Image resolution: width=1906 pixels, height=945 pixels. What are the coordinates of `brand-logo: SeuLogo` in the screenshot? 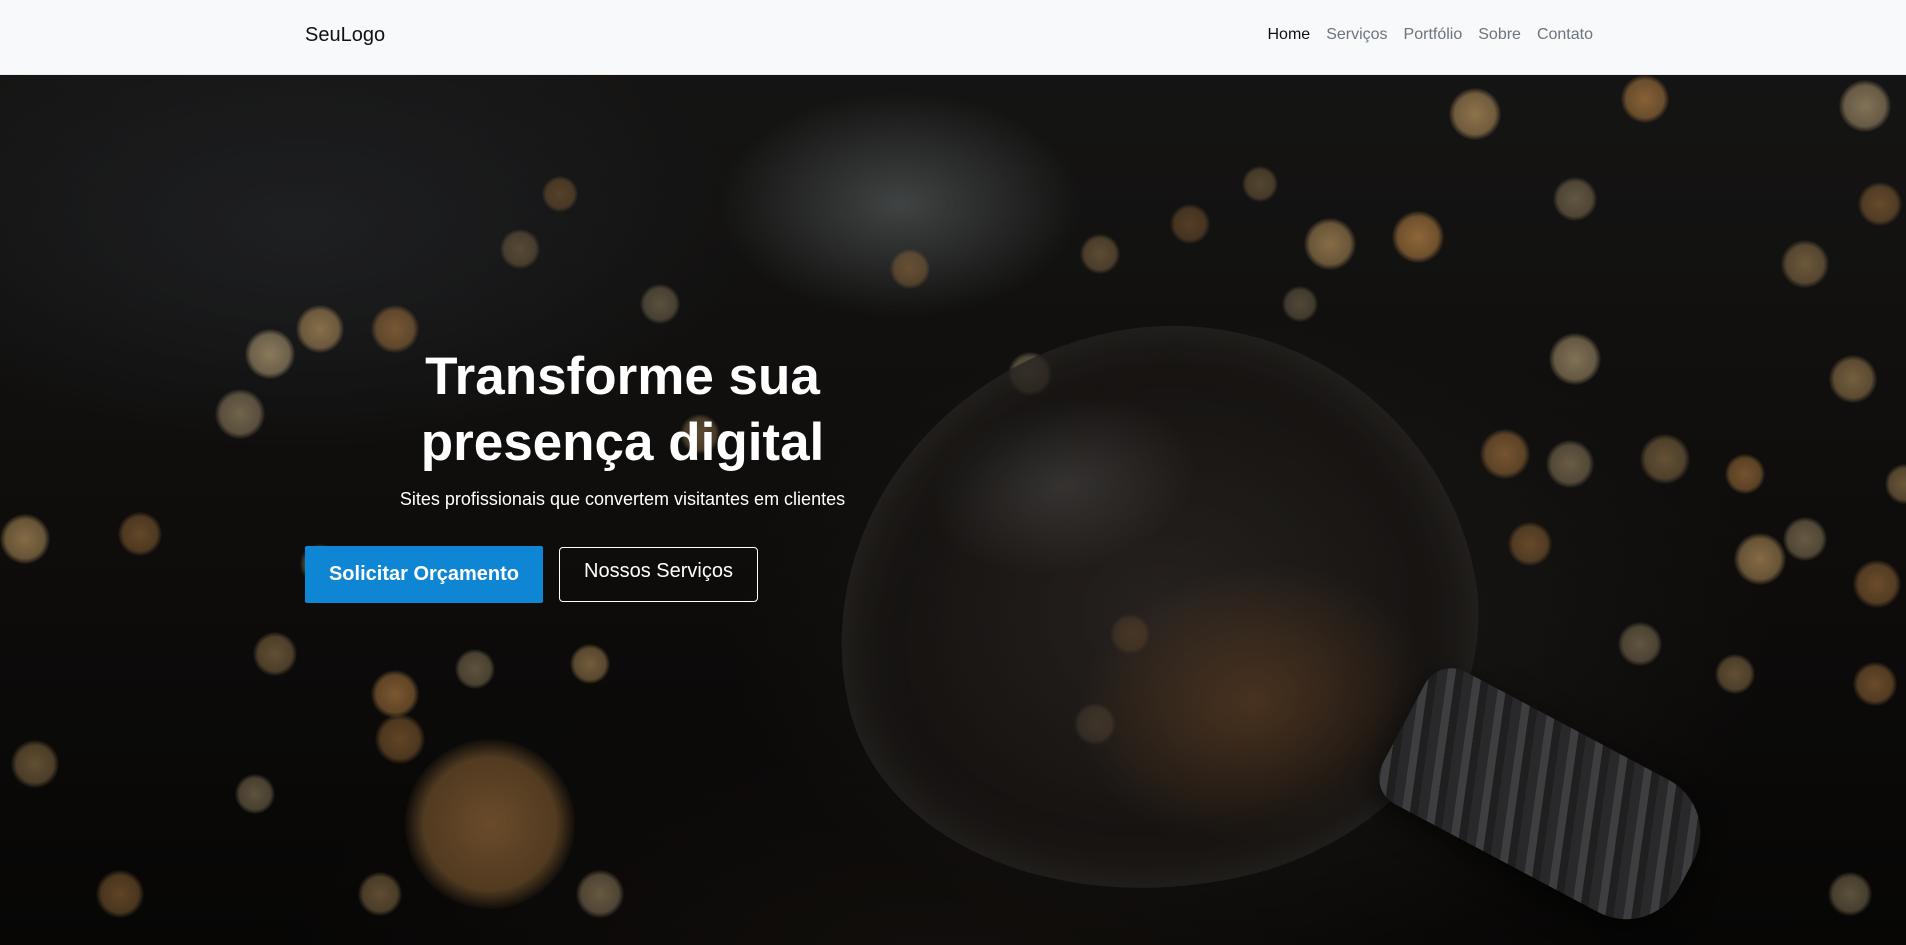 It's located at (345, 35).